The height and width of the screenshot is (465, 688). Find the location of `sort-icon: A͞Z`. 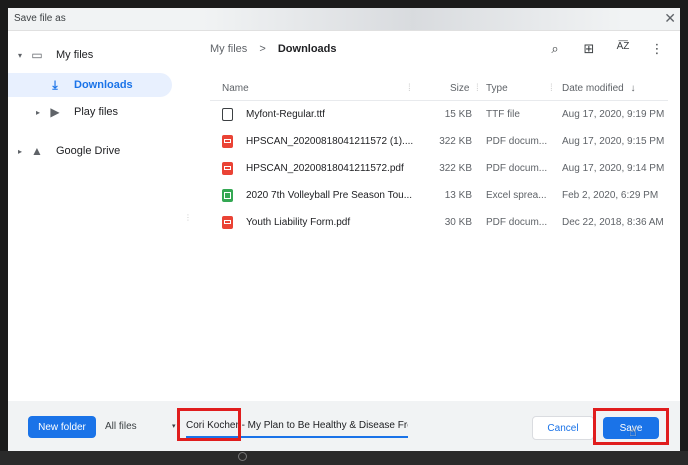

sort-icon: A͞Z is located at coordinates (623, 49).